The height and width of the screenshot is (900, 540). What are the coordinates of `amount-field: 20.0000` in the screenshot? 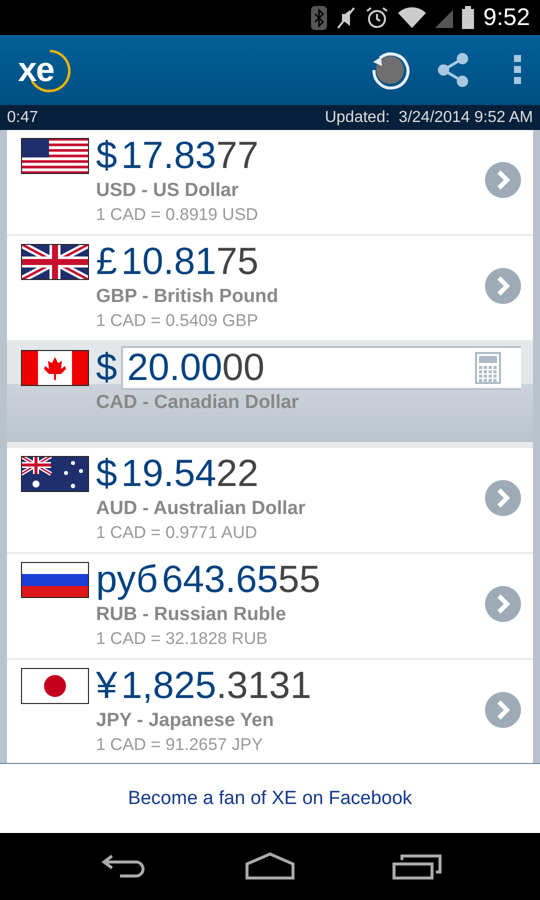 It's located at (321, 368).